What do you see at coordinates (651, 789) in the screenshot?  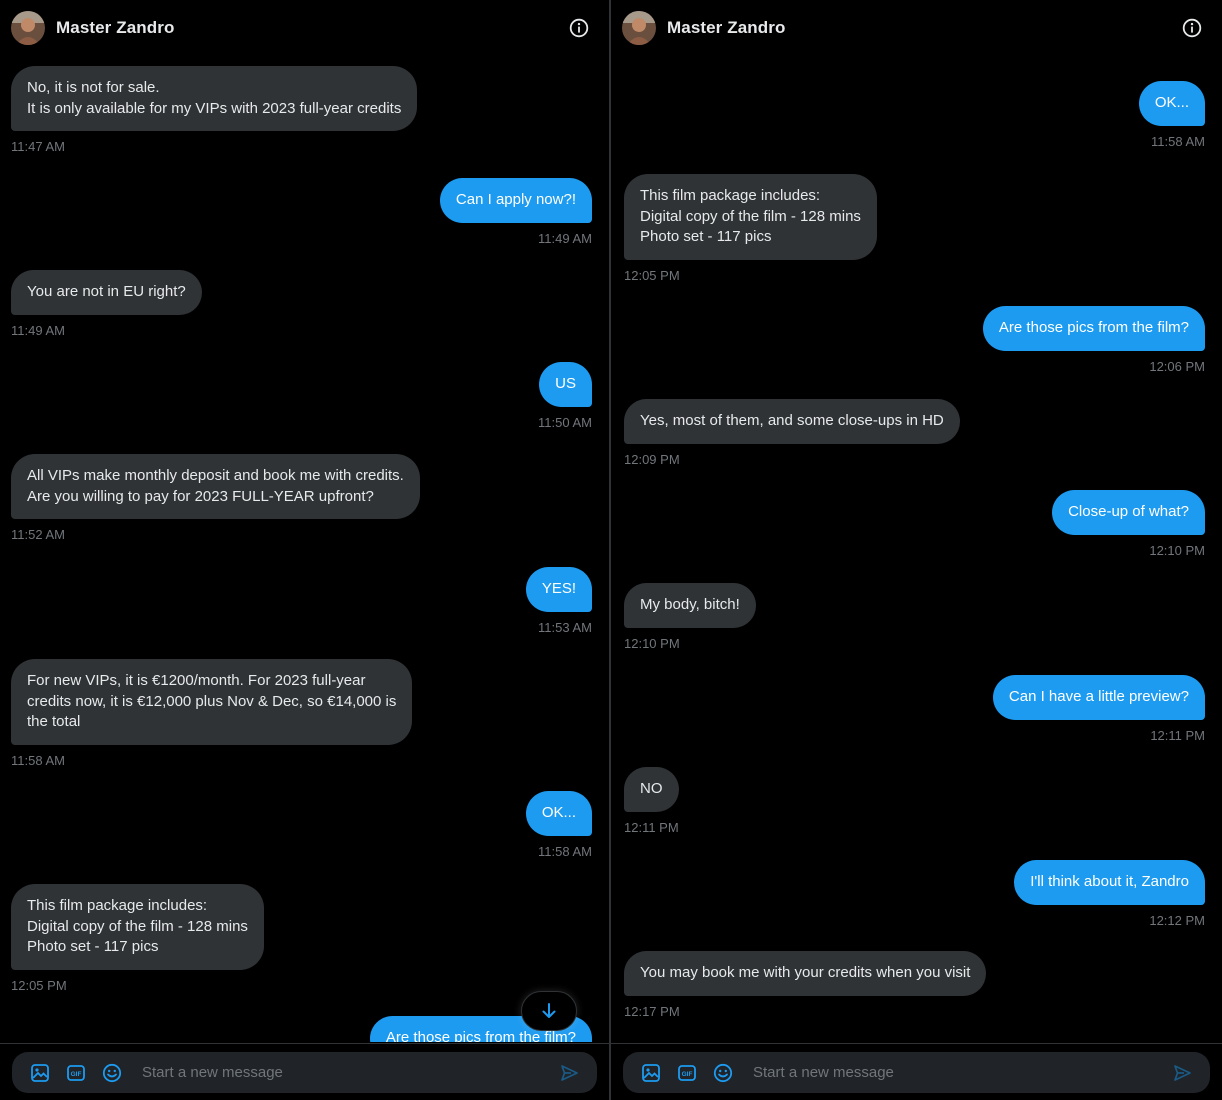 I see `message-bubble: NO` at bounding box center [651, 789].